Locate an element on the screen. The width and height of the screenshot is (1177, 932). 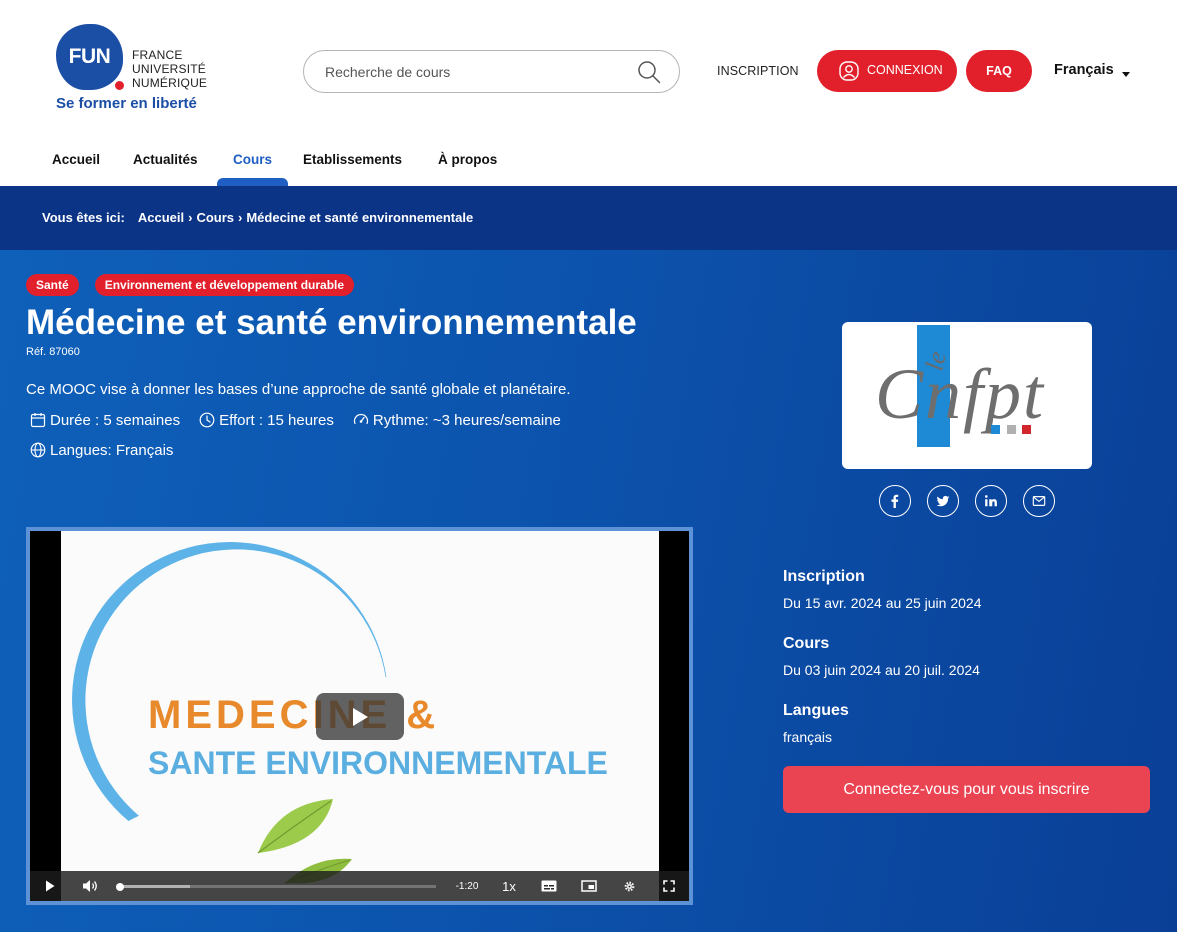
progress-handle is located at coordinates (120, 886).